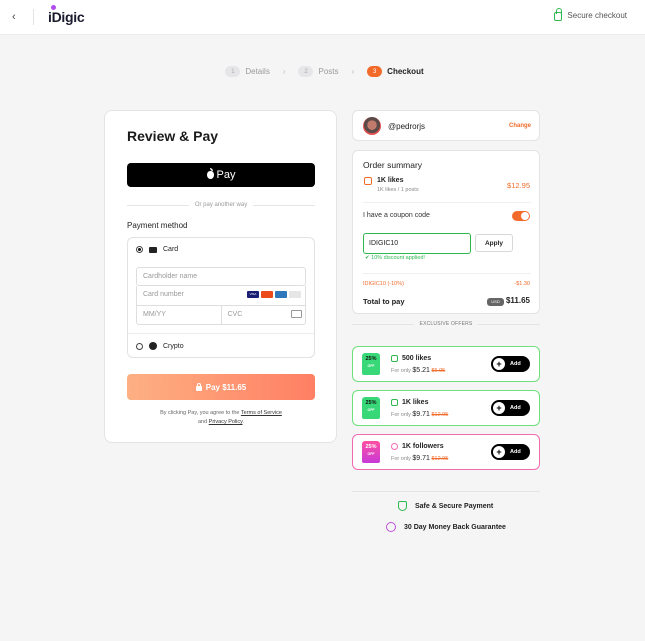 The width and height of the screenshot is (645, 641). I want to click on logo-dot-icon, so click(53, 7).